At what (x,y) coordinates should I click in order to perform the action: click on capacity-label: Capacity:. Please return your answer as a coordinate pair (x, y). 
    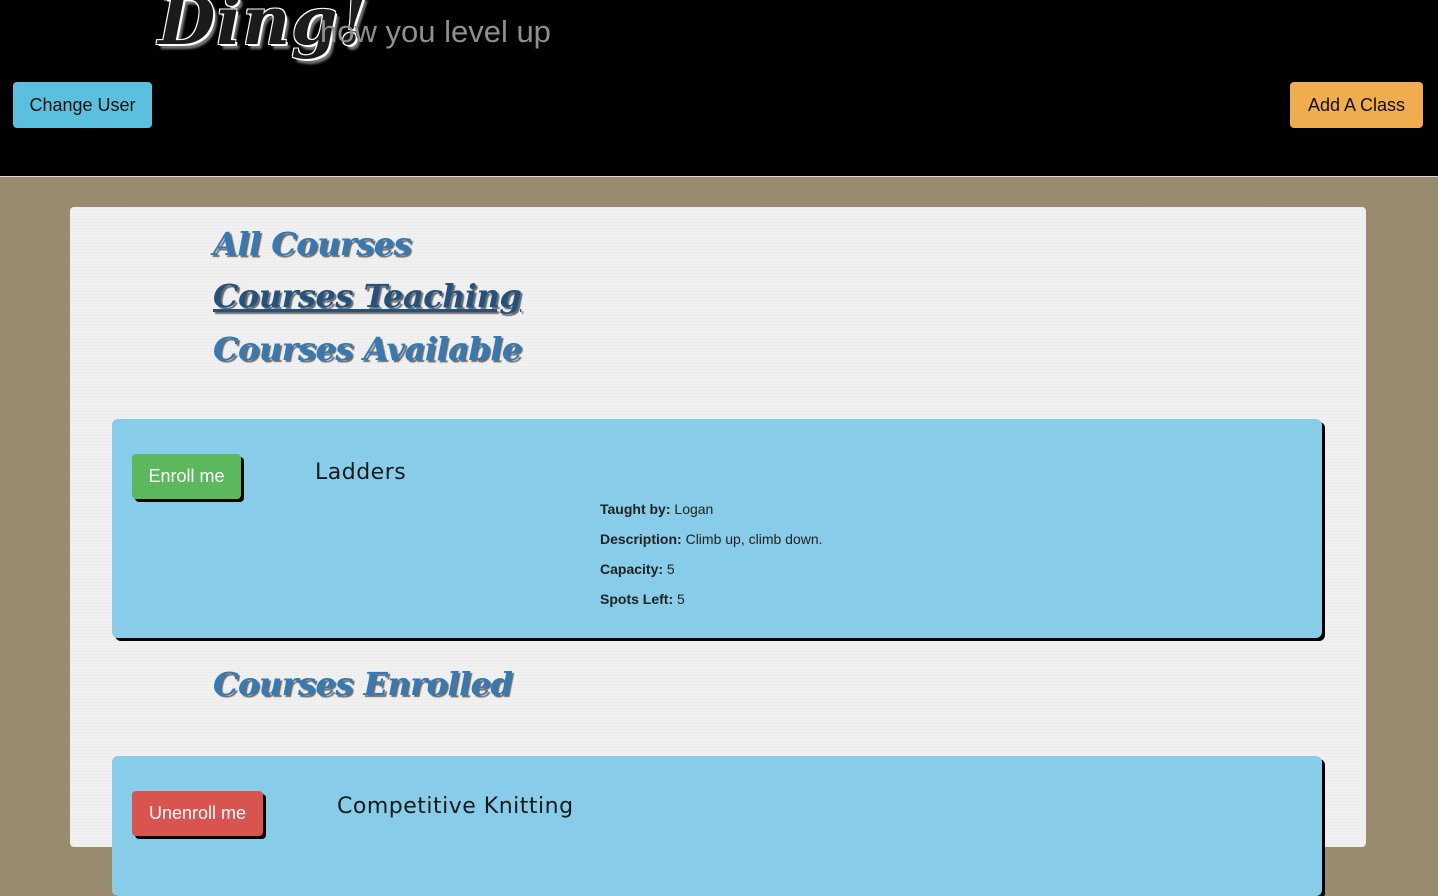
    Looking at the image, I should click on (632, 569).